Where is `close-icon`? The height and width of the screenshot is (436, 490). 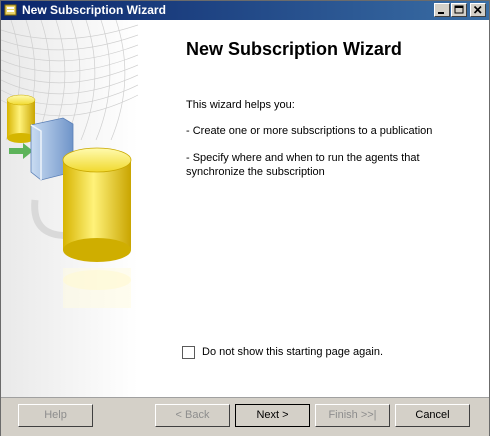
close-icon is located at coordinates (477, 9).